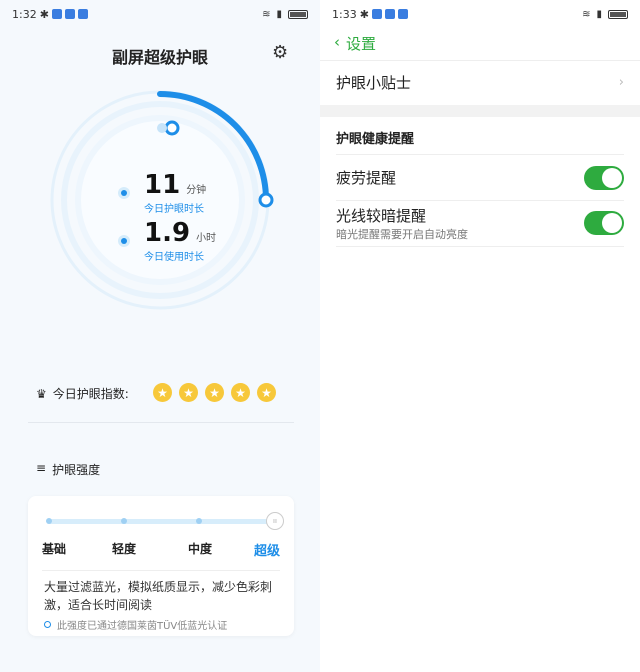  What do you see at coordinates (54, 548) in the screenshot?
I see `level-basic: 基础` at bounding box center [54, 548].